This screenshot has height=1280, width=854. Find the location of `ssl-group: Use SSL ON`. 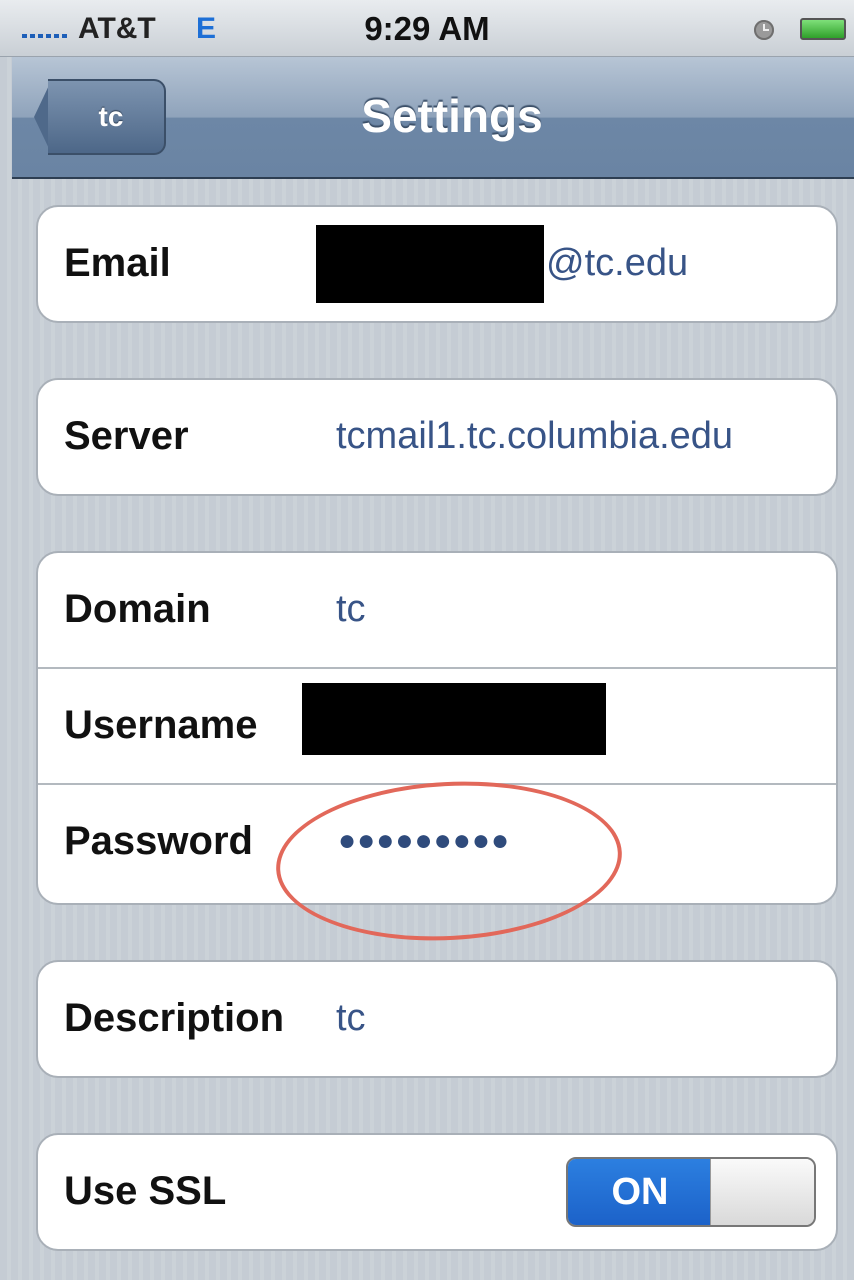

ssl-group: Use SSL ON is located at coordinates (437, 1192).